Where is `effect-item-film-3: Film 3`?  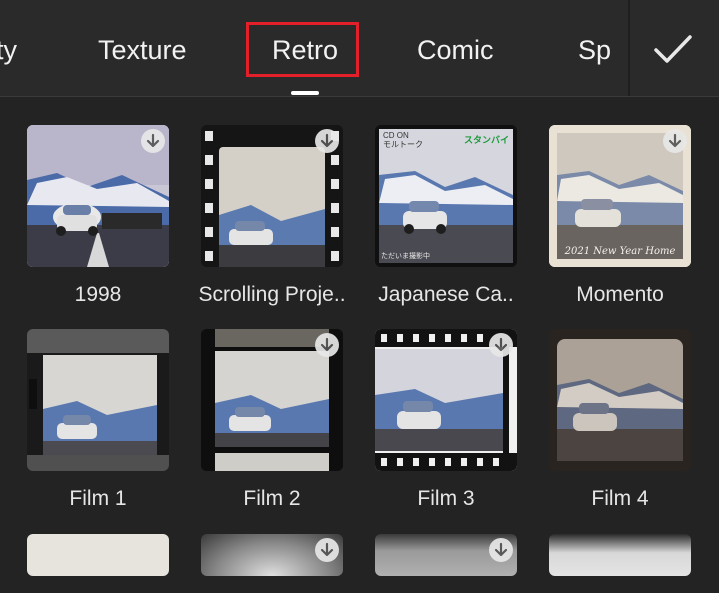 effect-item-film-3: Film 3 is located at coordinates (446, 419).